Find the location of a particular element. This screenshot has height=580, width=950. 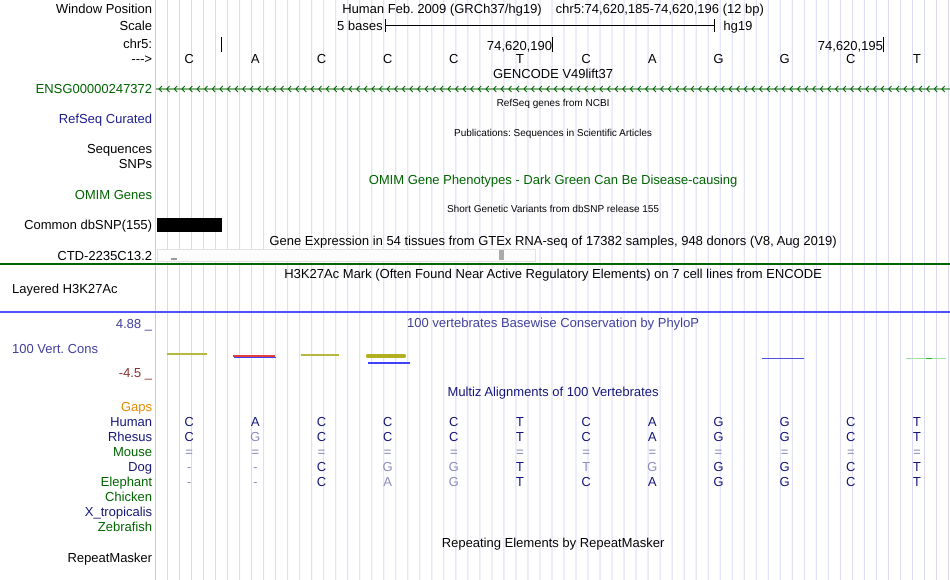

track-label: Mouse is located at coordinates (132, 451).